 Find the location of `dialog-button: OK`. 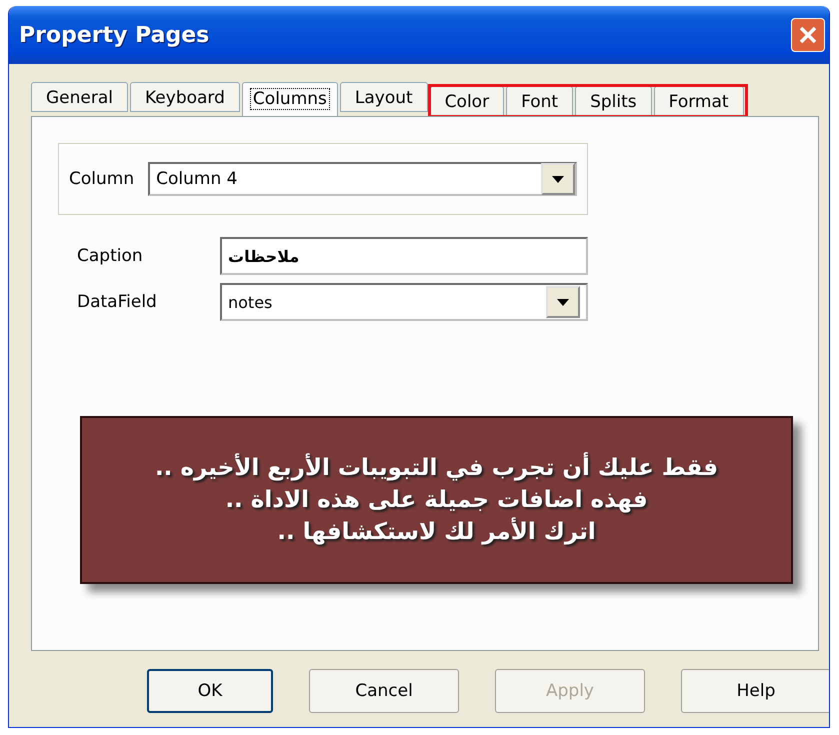

dialog-button: OK is located at coordinates (210, 691).